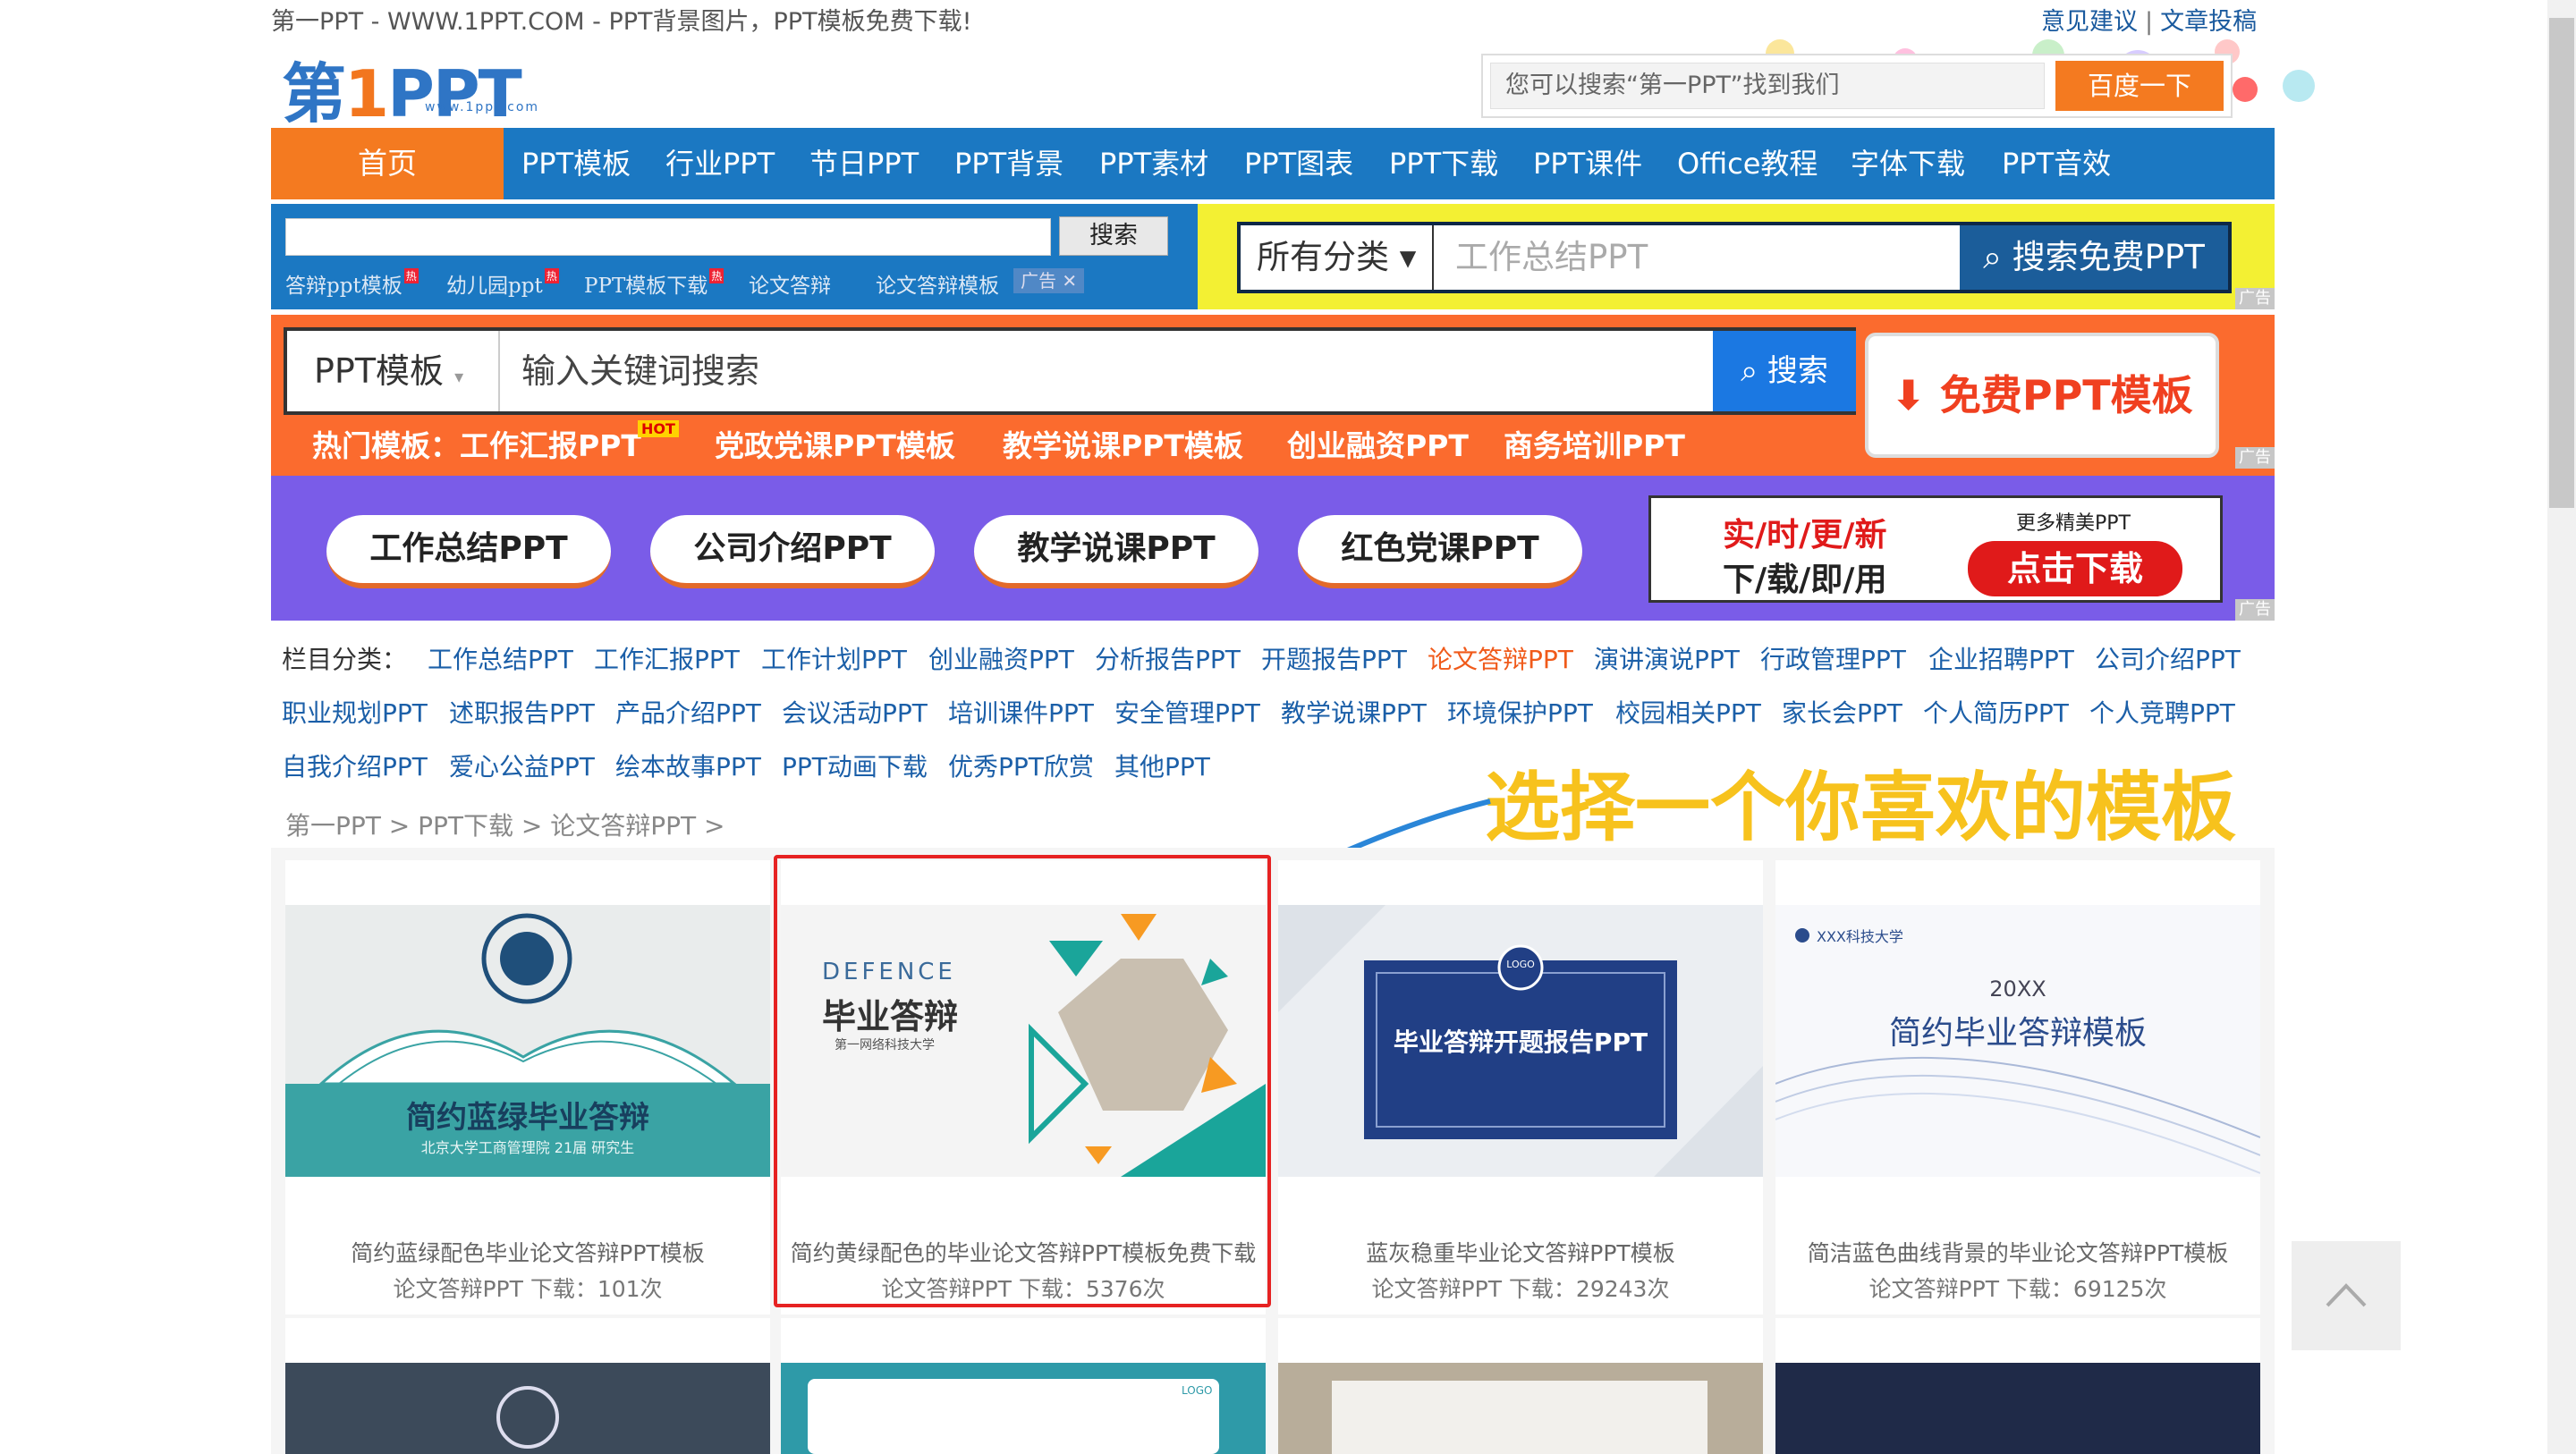 This screenshot has width=2576, height=1454. I want to click on nav-home: 首页, so click(387, 164).